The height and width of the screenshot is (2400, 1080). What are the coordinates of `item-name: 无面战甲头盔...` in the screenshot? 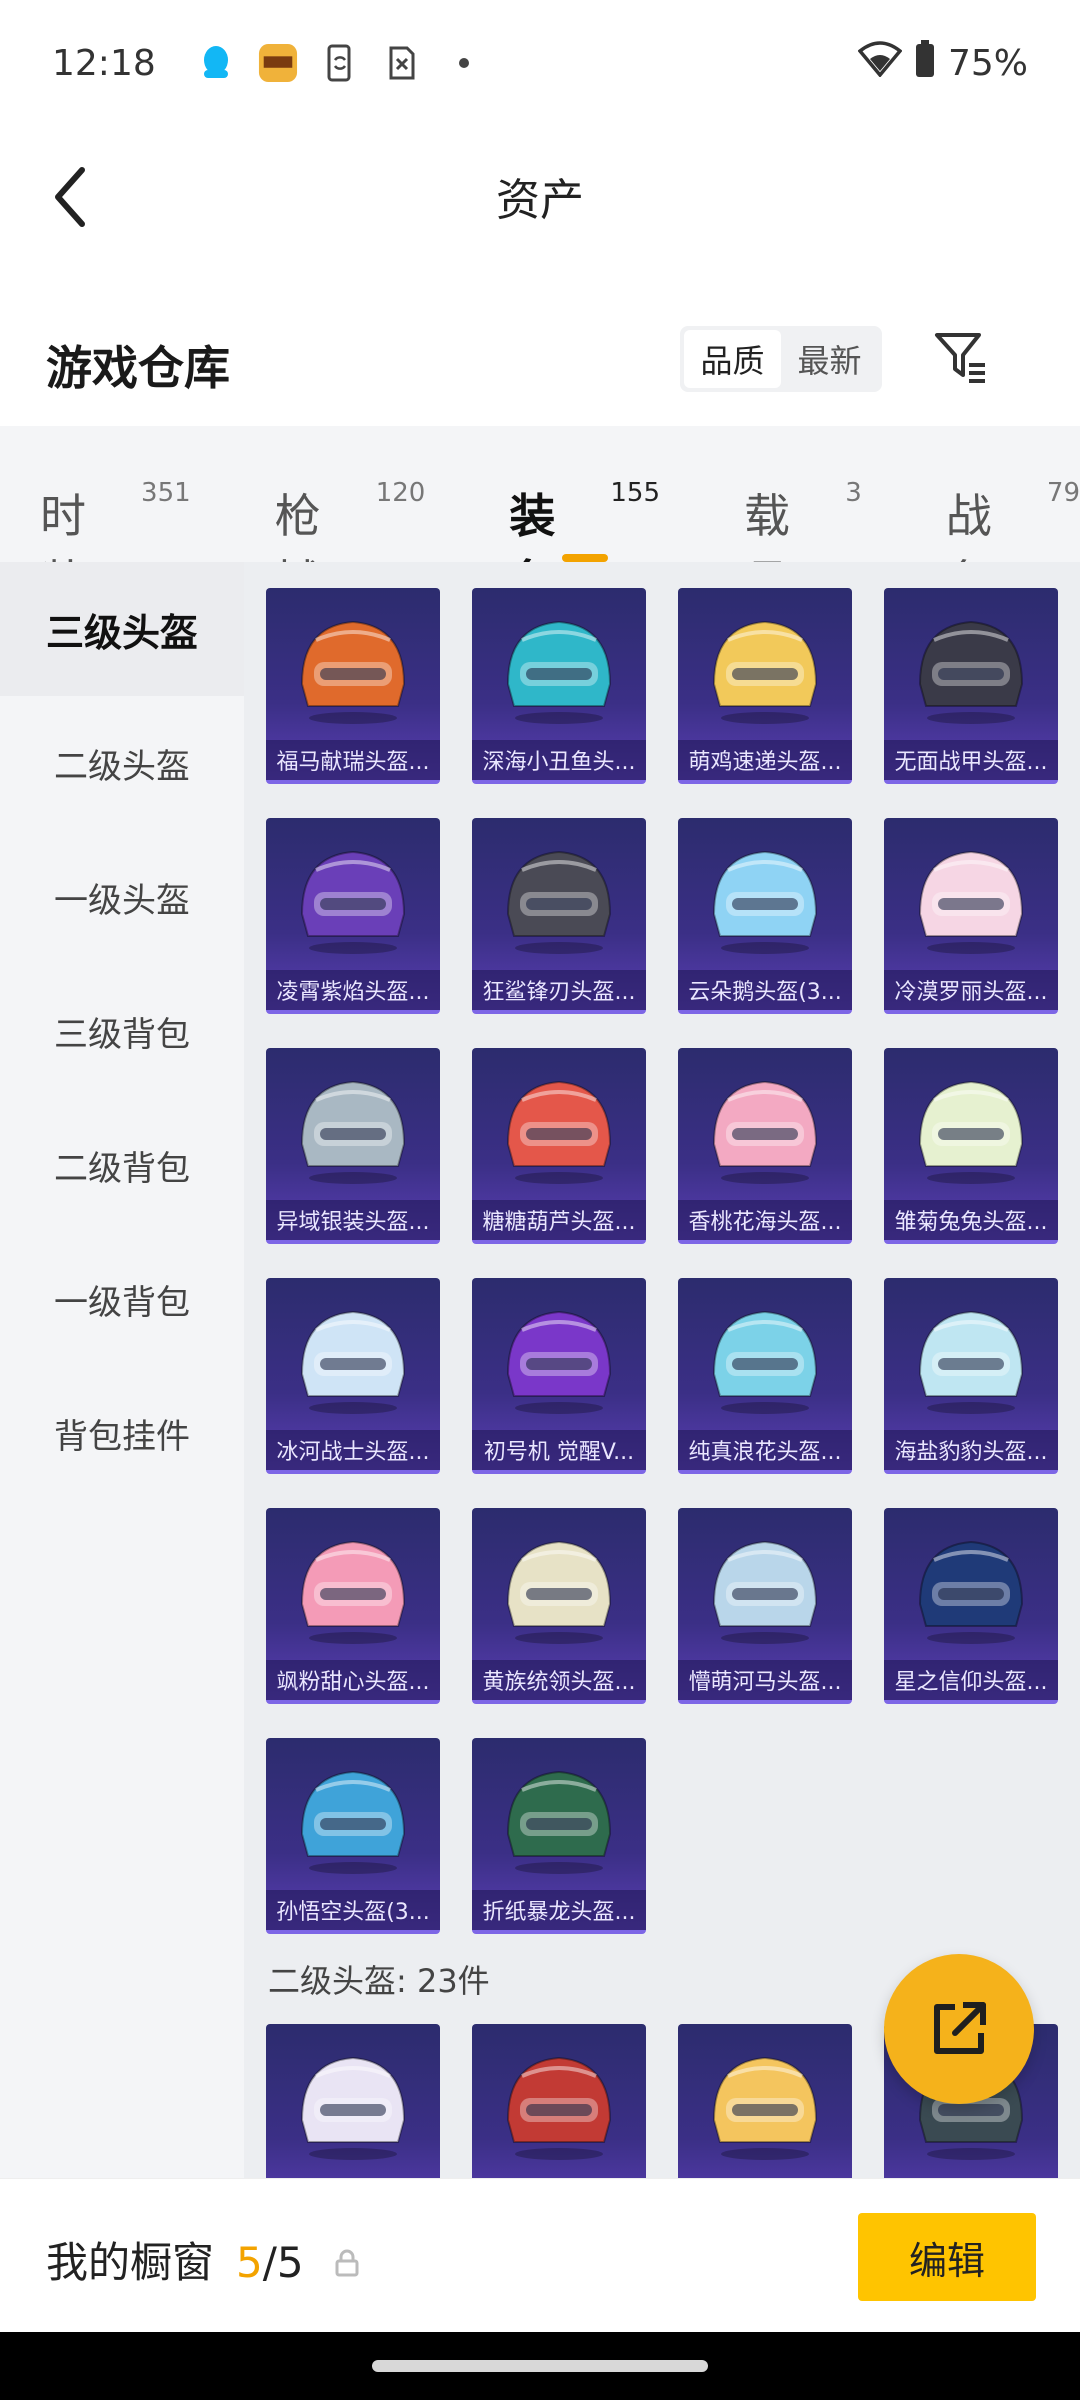 It's located at (971, 760).